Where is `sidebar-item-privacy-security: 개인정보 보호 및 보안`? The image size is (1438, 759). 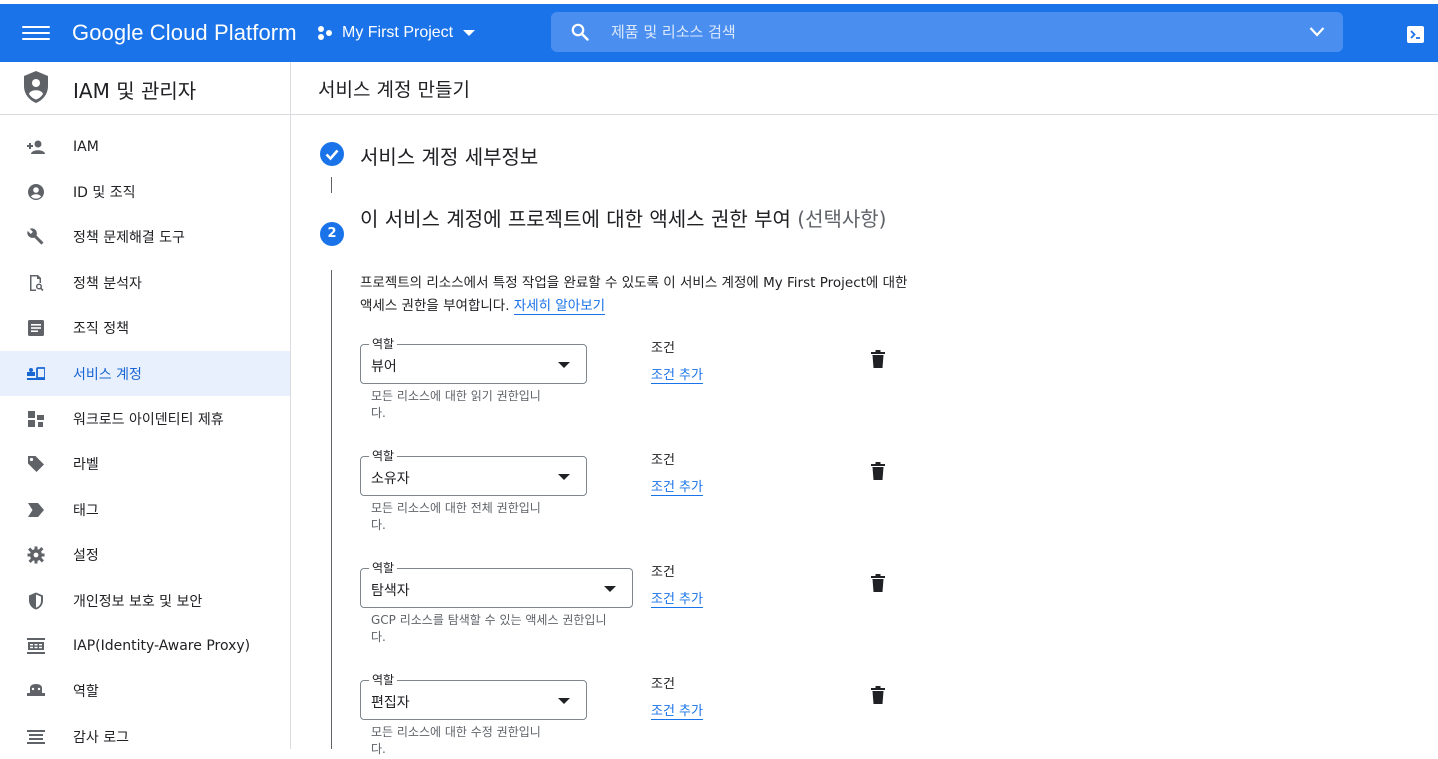 sidebar-item-privacy-security: 개인정보 보호 및 보안 is located at coordinates (145, 600).